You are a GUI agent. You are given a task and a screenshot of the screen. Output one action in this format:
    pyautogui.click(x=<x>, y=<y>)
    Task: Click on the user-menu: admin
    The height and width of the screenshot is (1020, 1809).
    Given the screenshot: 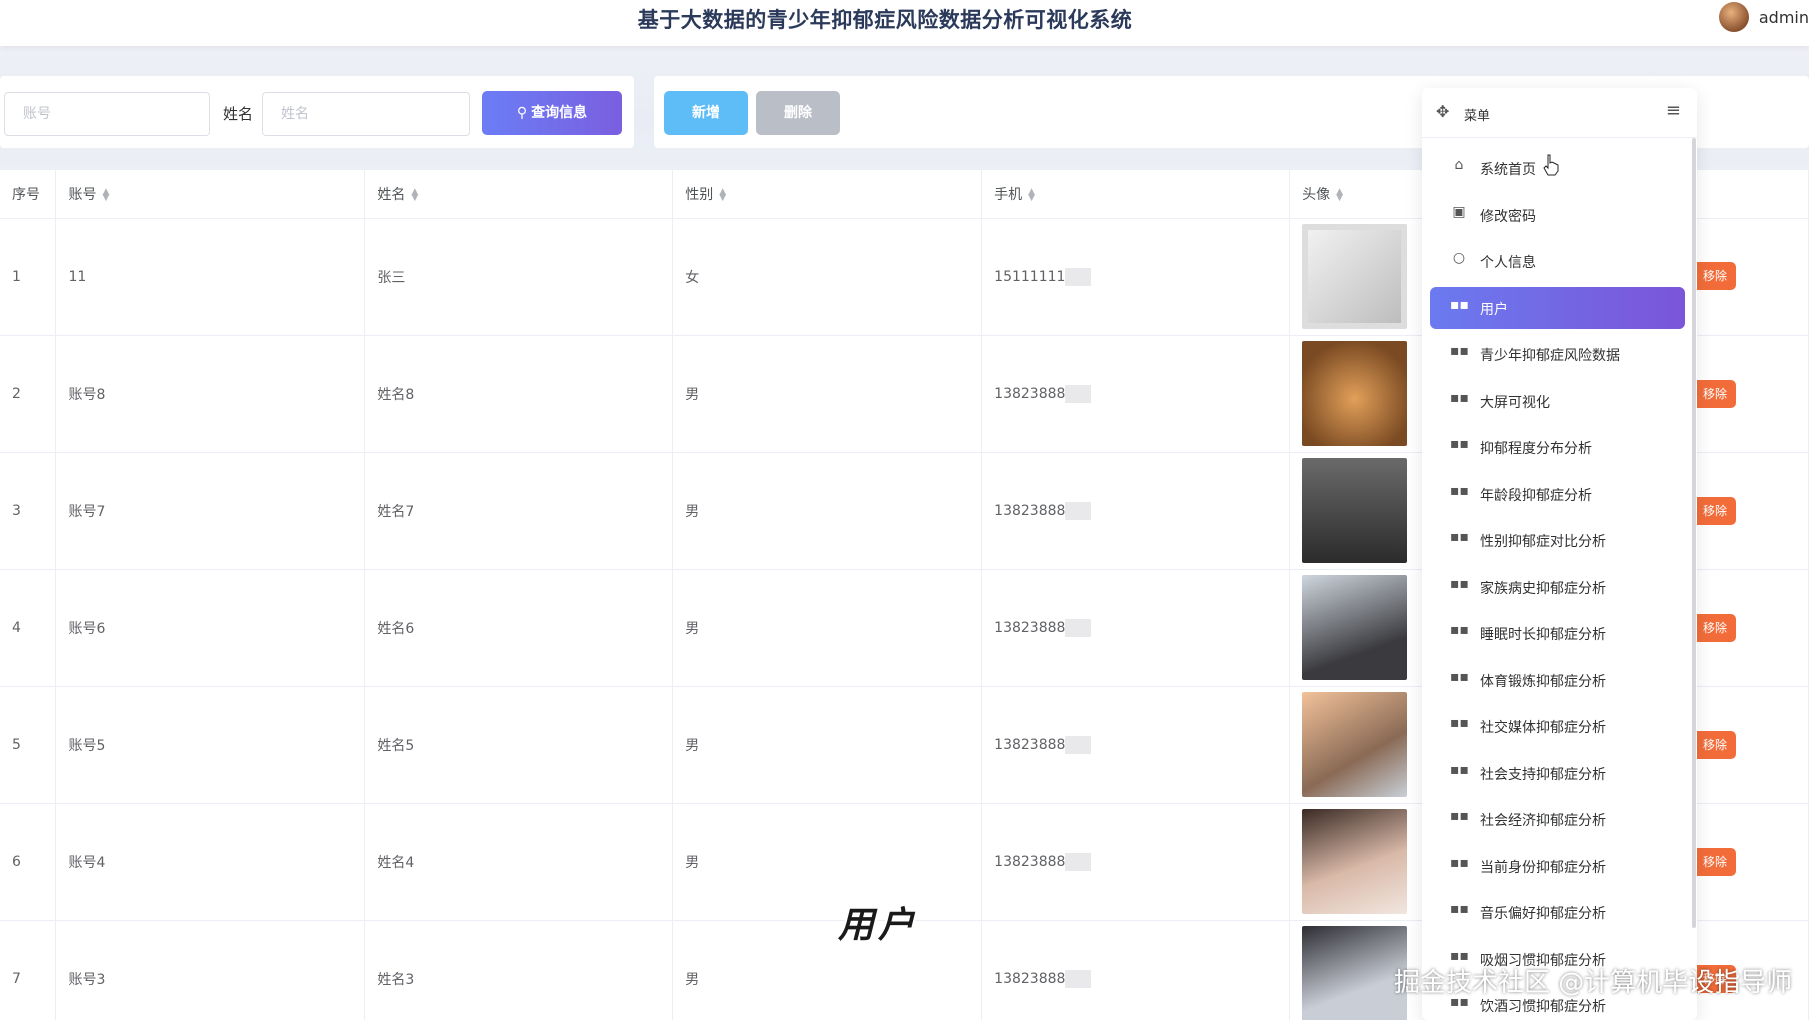 What is the action you would take?
    pyautogui.click(x=1763, y=17)
    